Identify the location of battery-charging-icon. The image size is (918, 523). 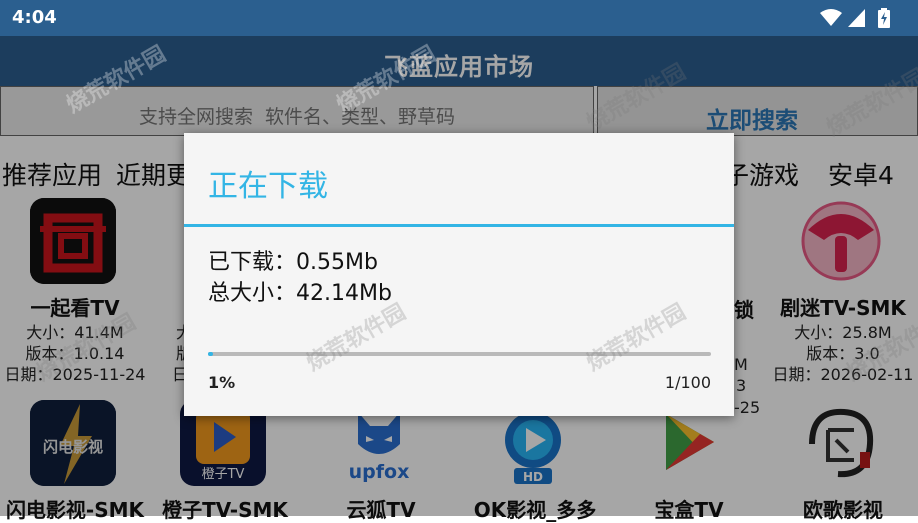
(884, 18).